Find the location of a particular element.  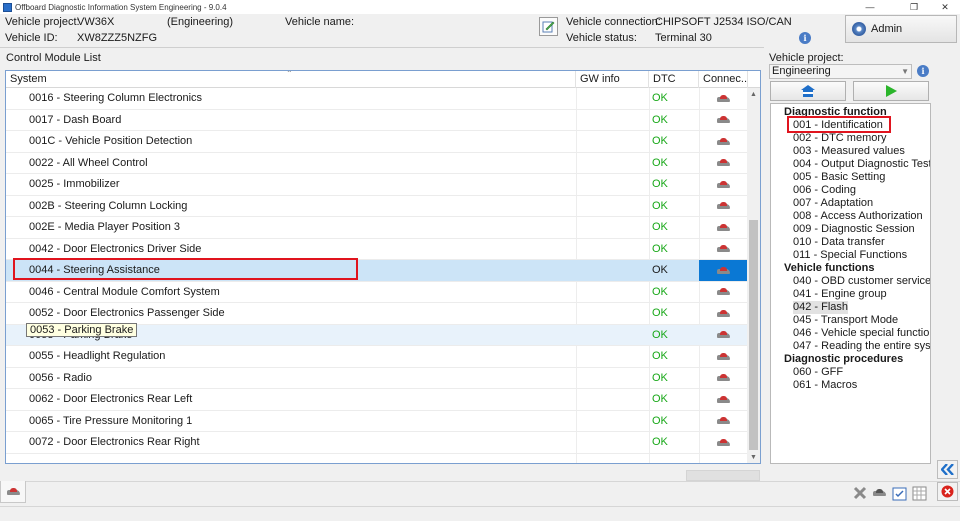

table-row: 0046 - Central Module Comfort System OK is located at coordinates (377, 292).